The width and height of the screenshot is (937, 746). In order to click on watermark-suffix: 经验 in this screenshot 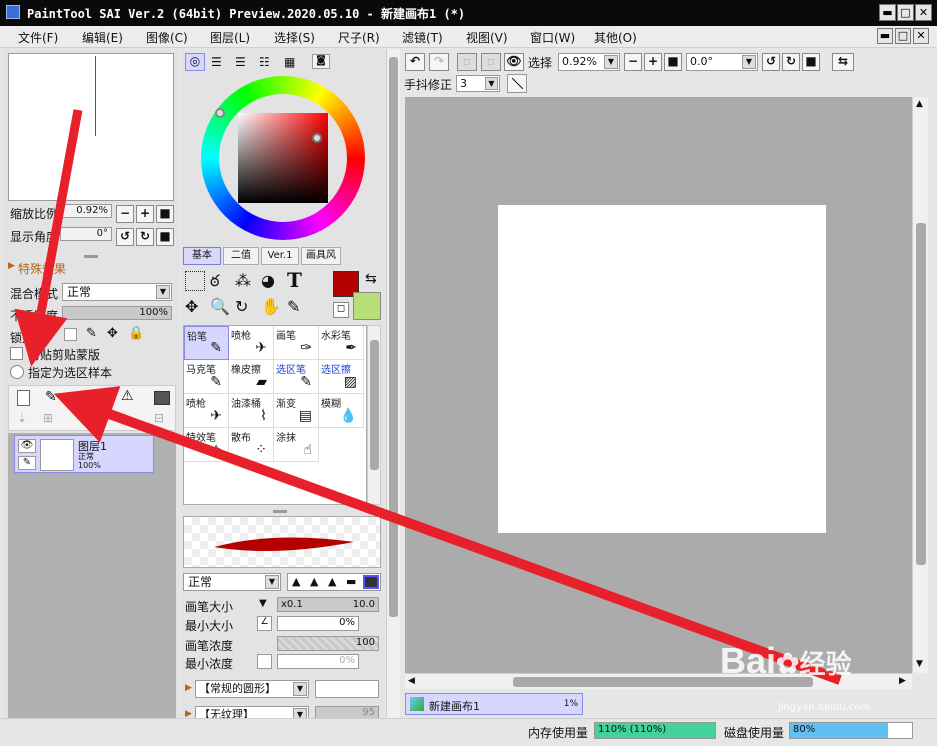, I will do `click(825, 664)`.